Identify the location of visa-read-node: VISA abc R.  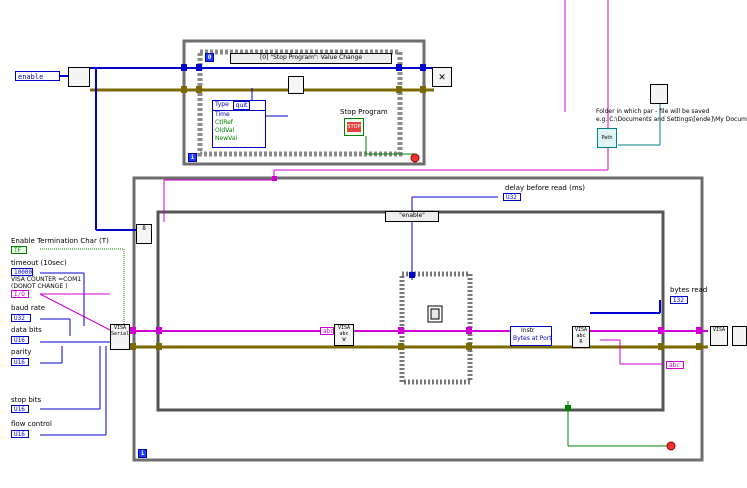
(581, 337).